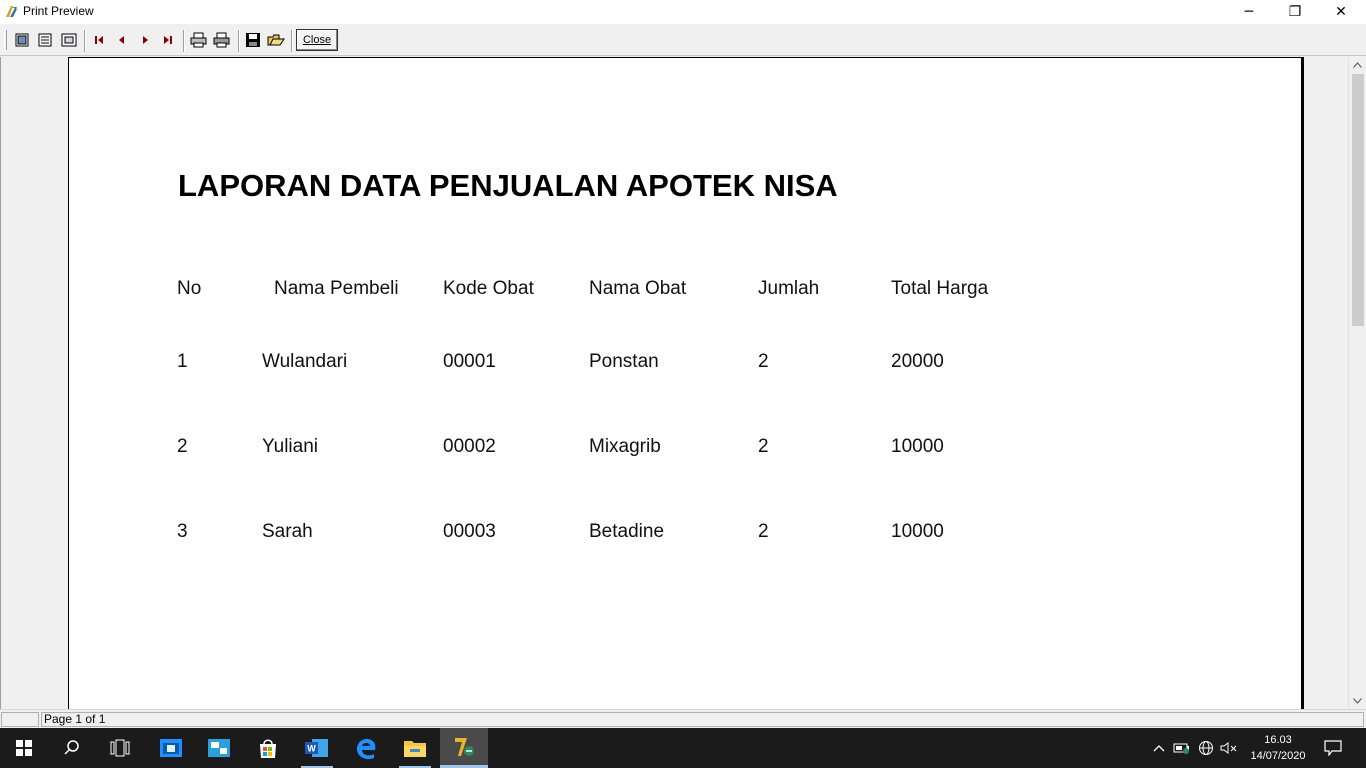 The image size is (1366, 768). I want to click on start-icon, so click(24, 748).